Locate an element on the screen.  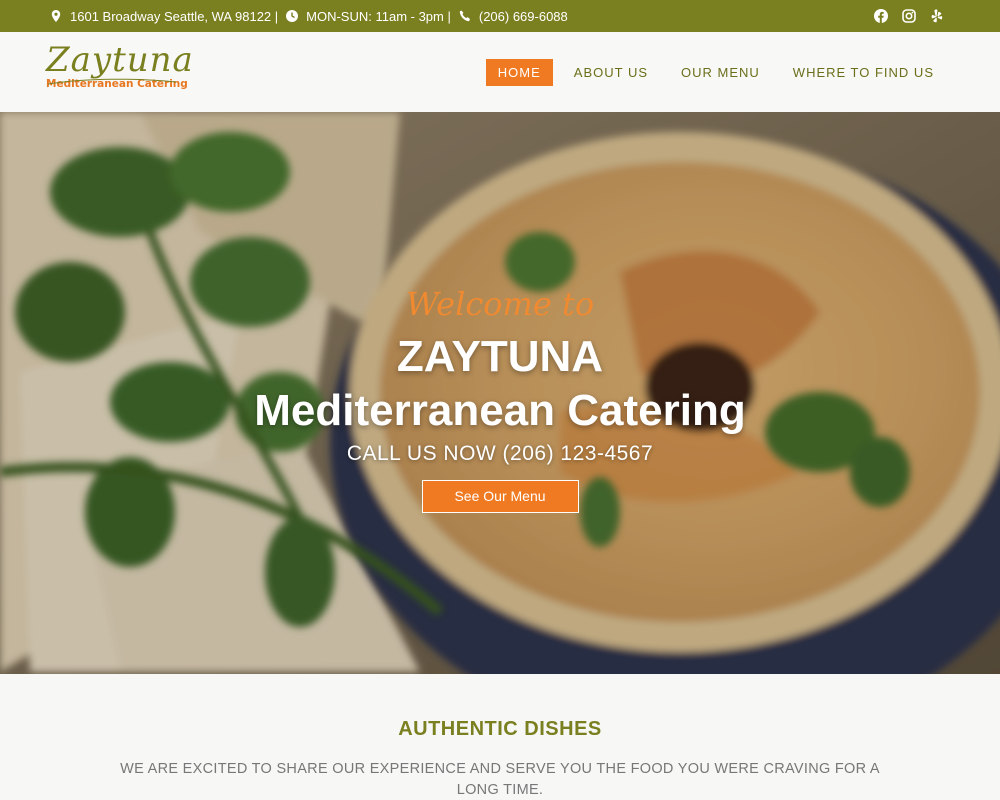
facebook-icon is located at coordinates (881, 16).